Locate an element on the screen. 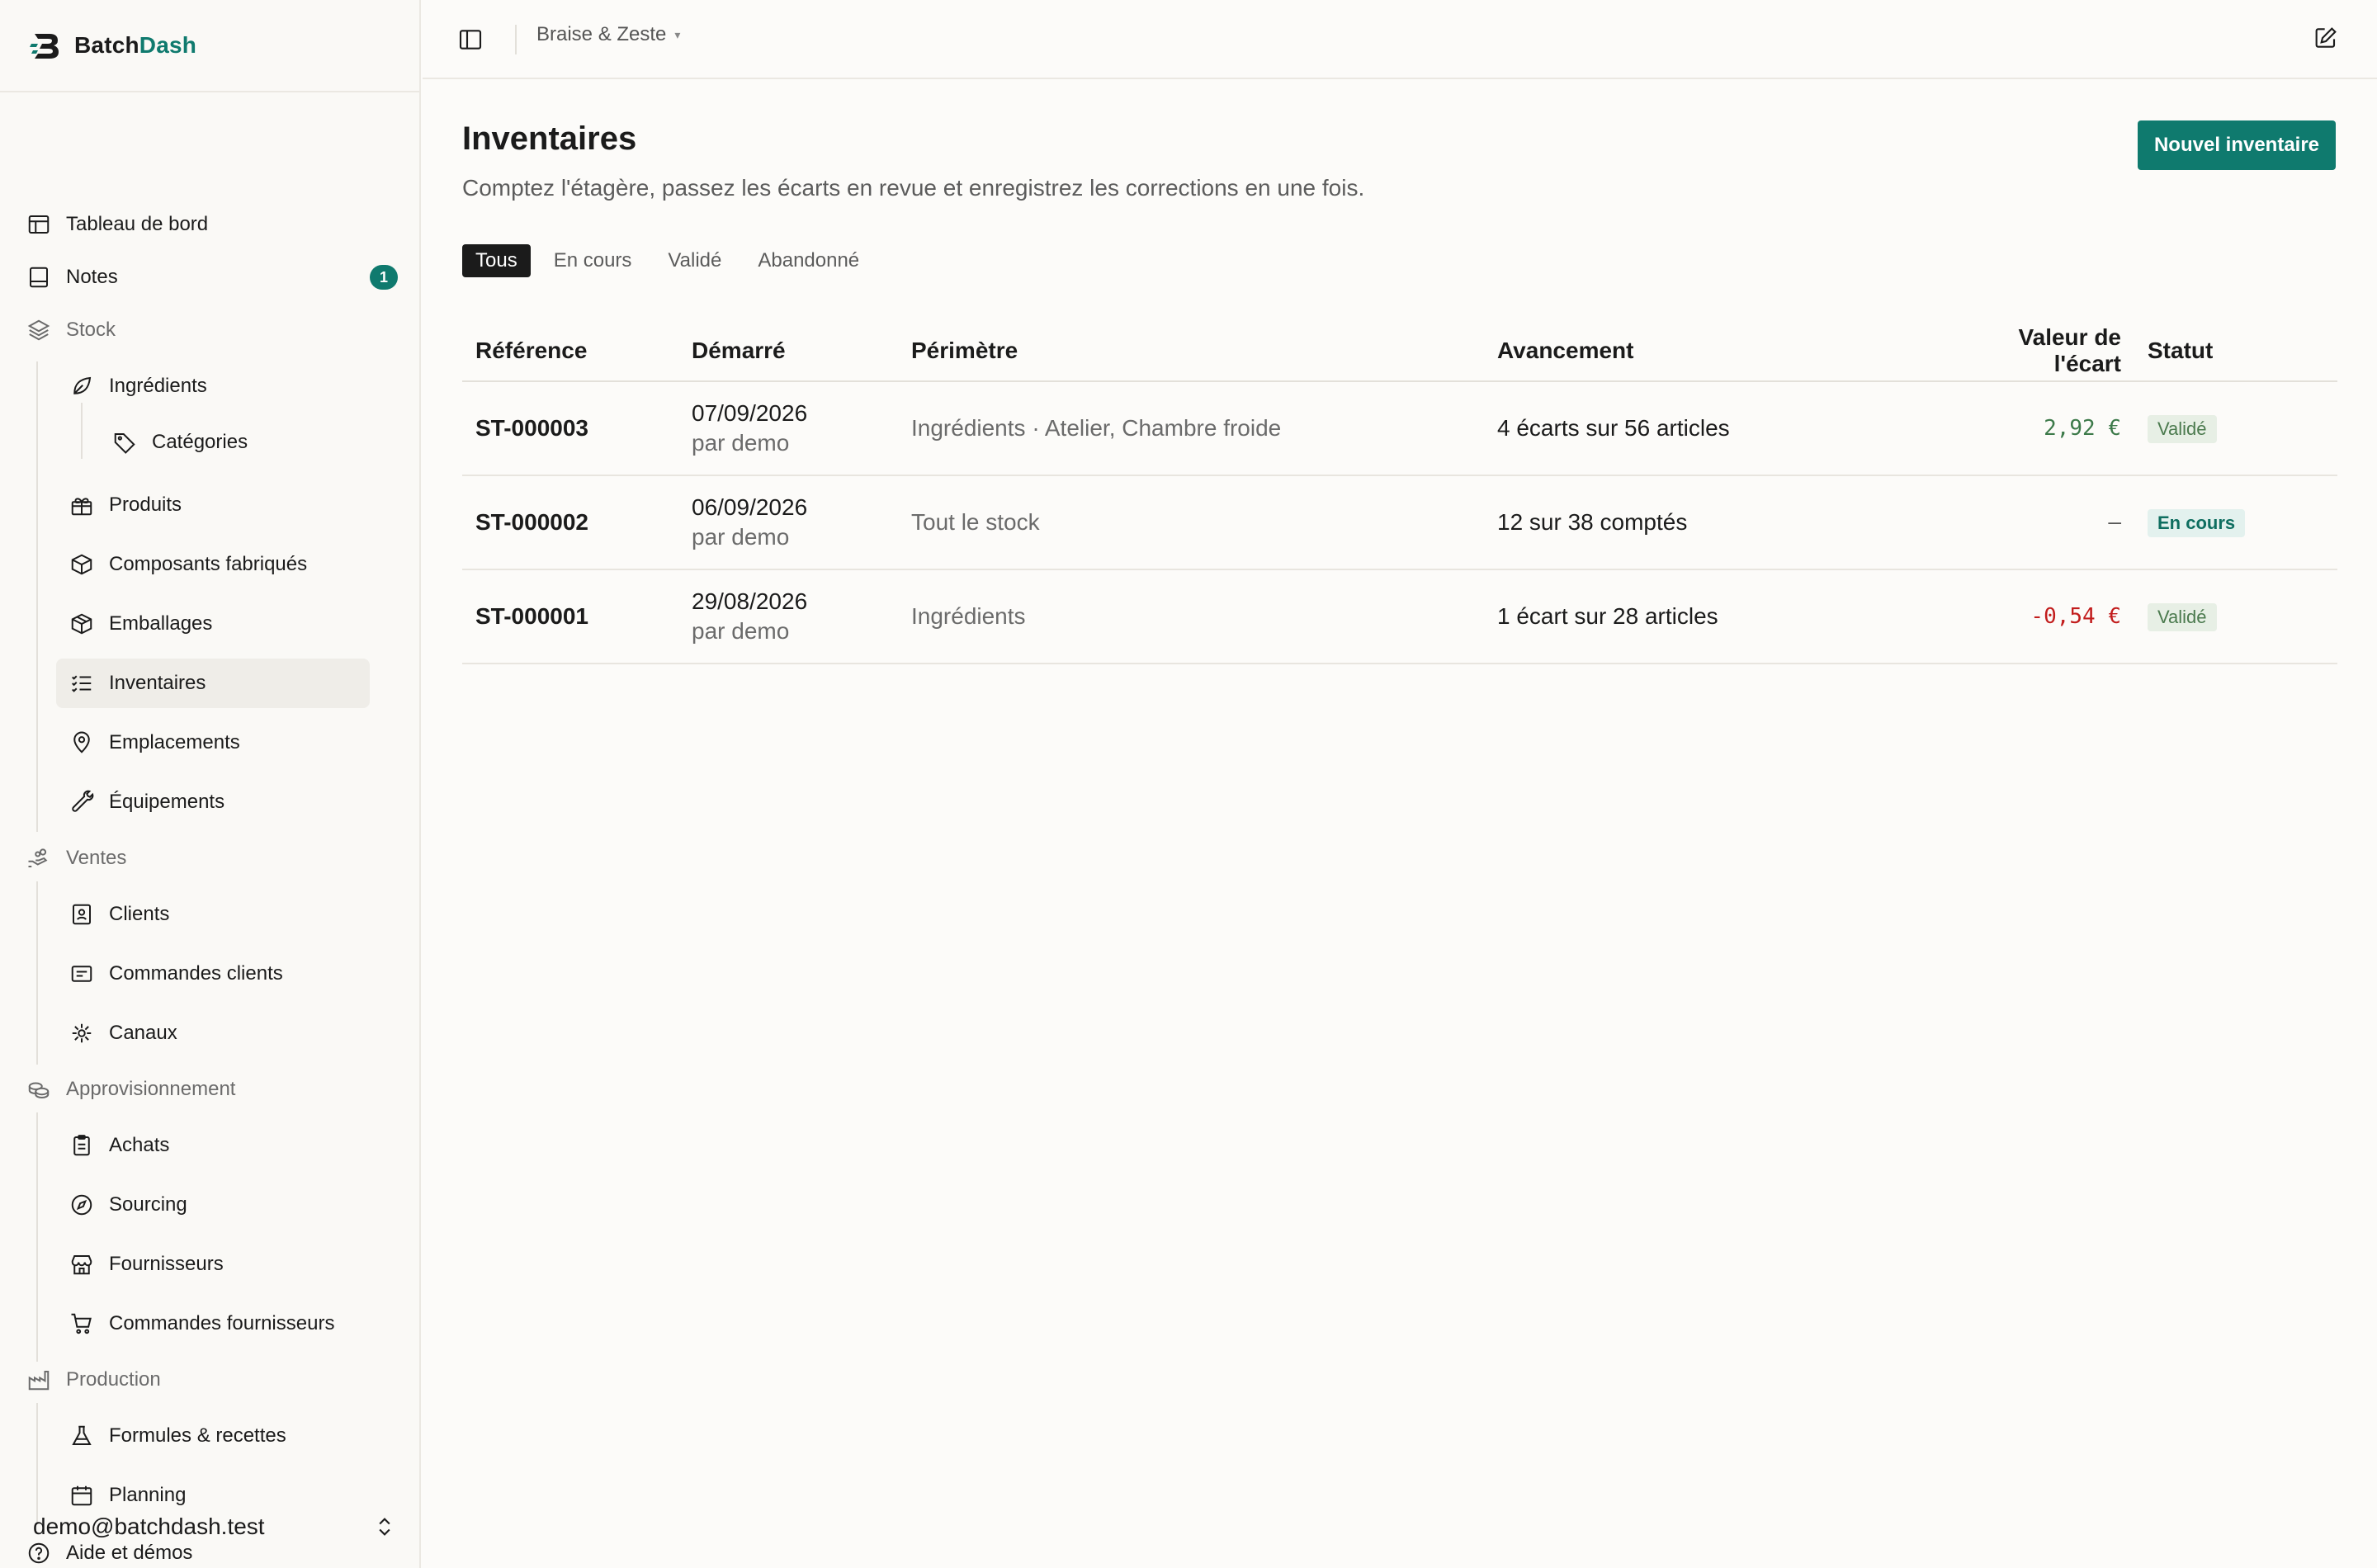 This screenshot has width=2377, height=1568. nav-section-procurement: Approvisionnement is located at coordinates (130, 1089).